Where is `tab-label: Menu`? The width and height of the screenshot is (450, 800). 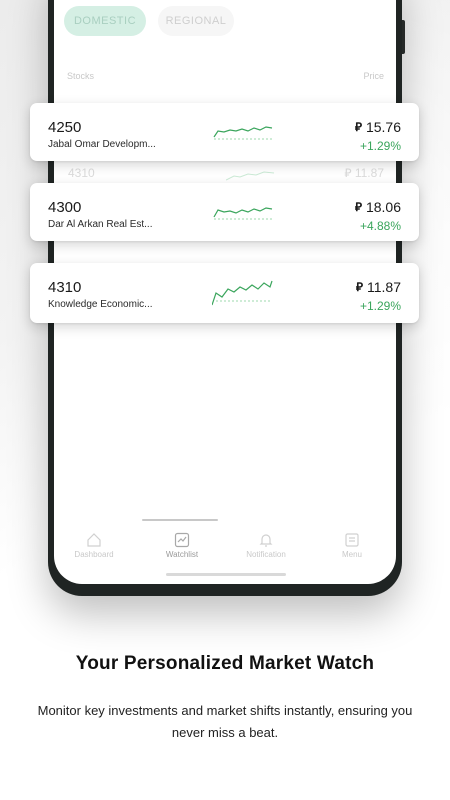 tab-label: Menu is located at coordinates (351, 554).